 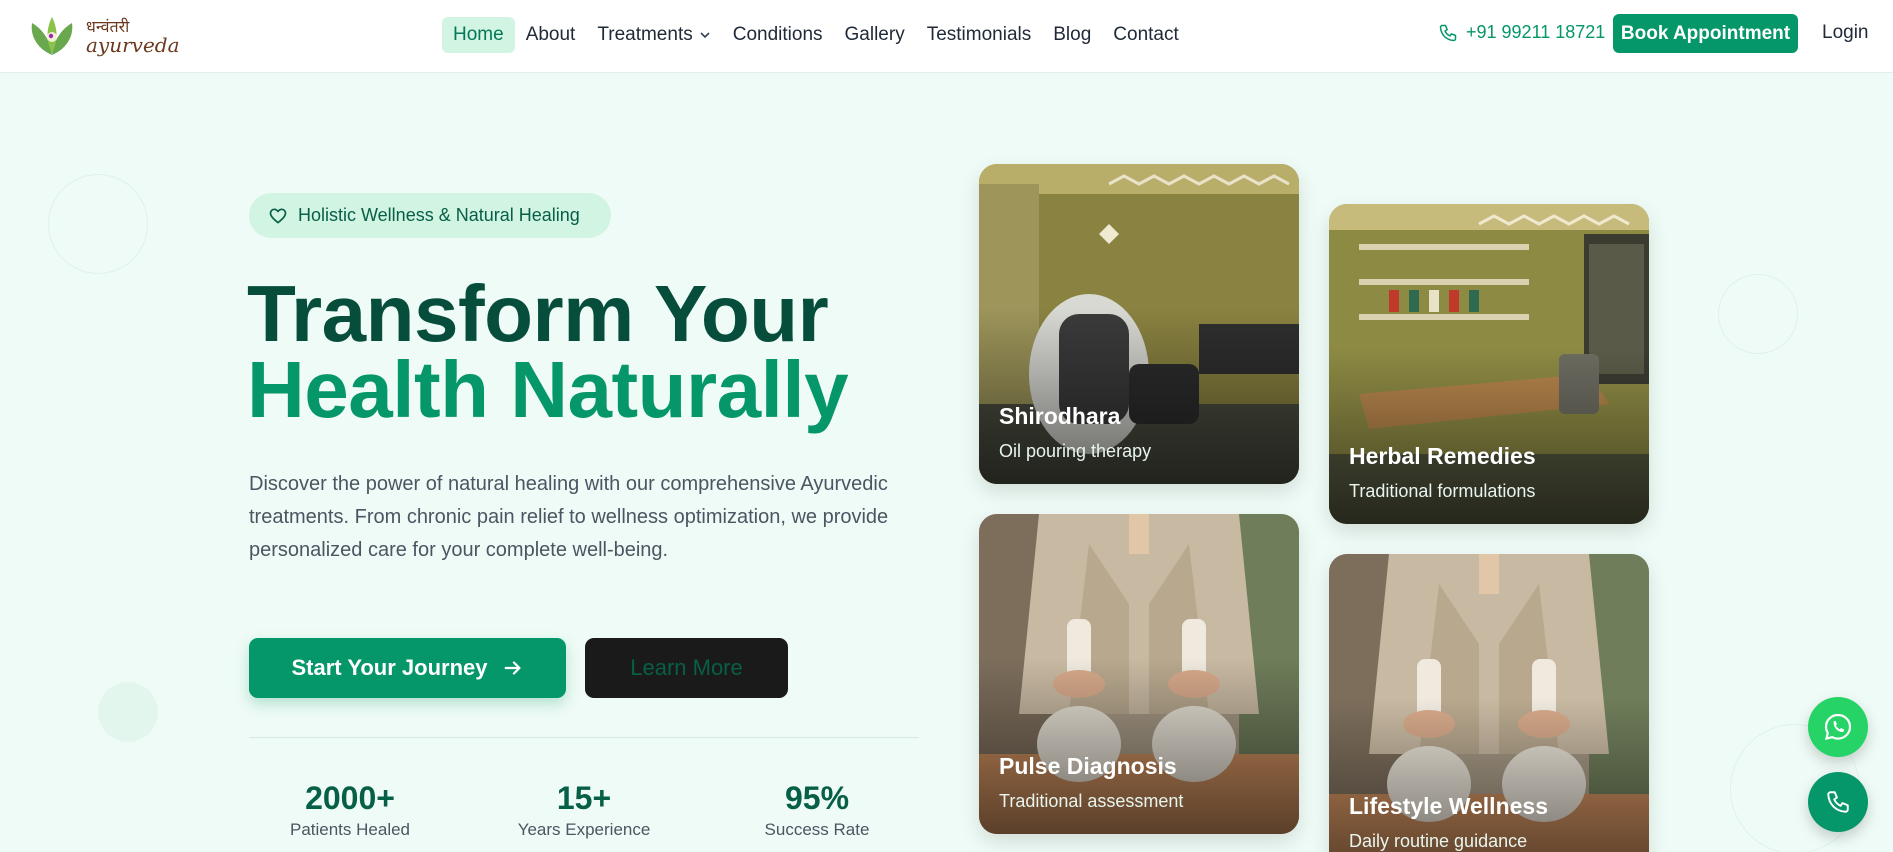 I want to click on nav-item-treatments-label: Treatments, so click(x=645, y=34).